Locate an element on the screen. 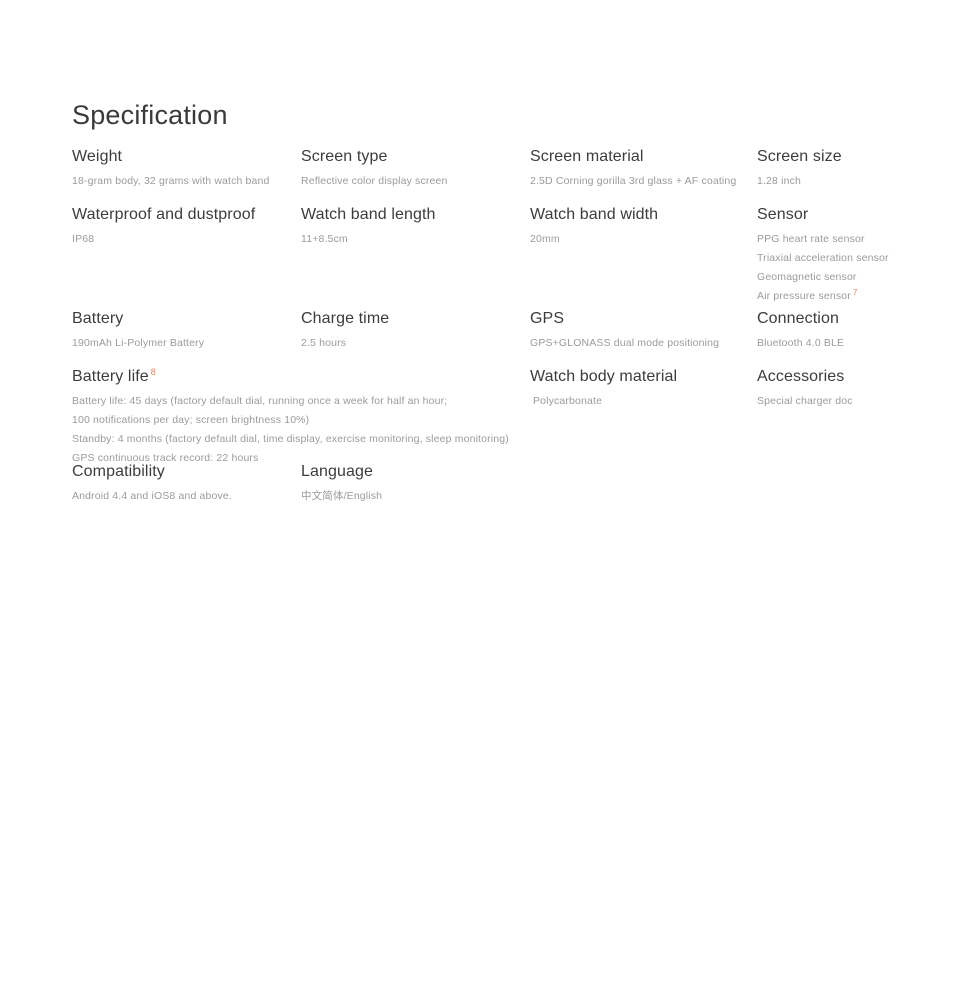  spec-label: Connection is located at coordinates (798, 318).